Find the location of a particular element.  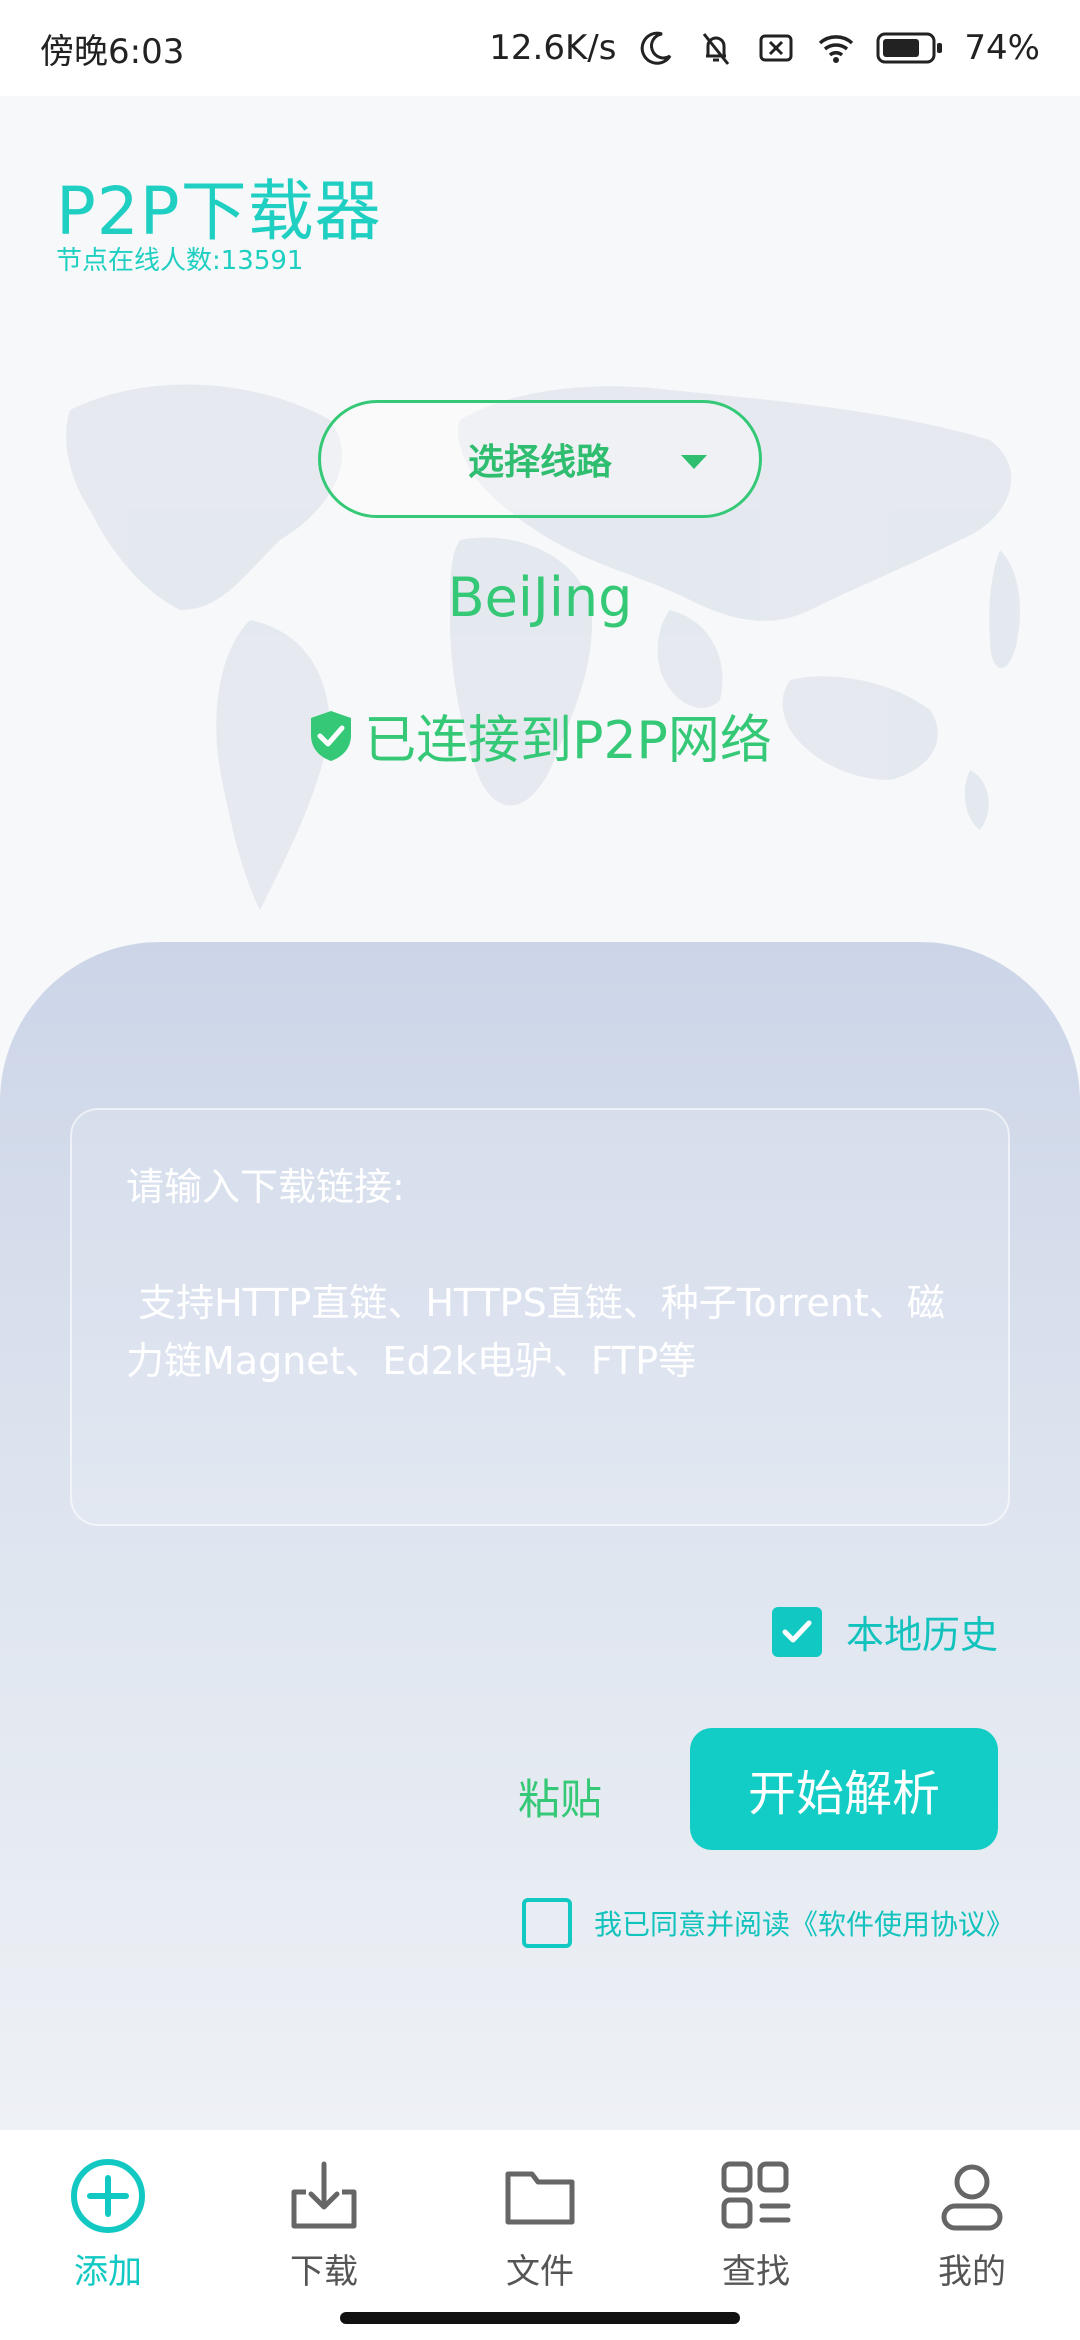

route-select: 选择线路 is located at coordinates (540, 459).